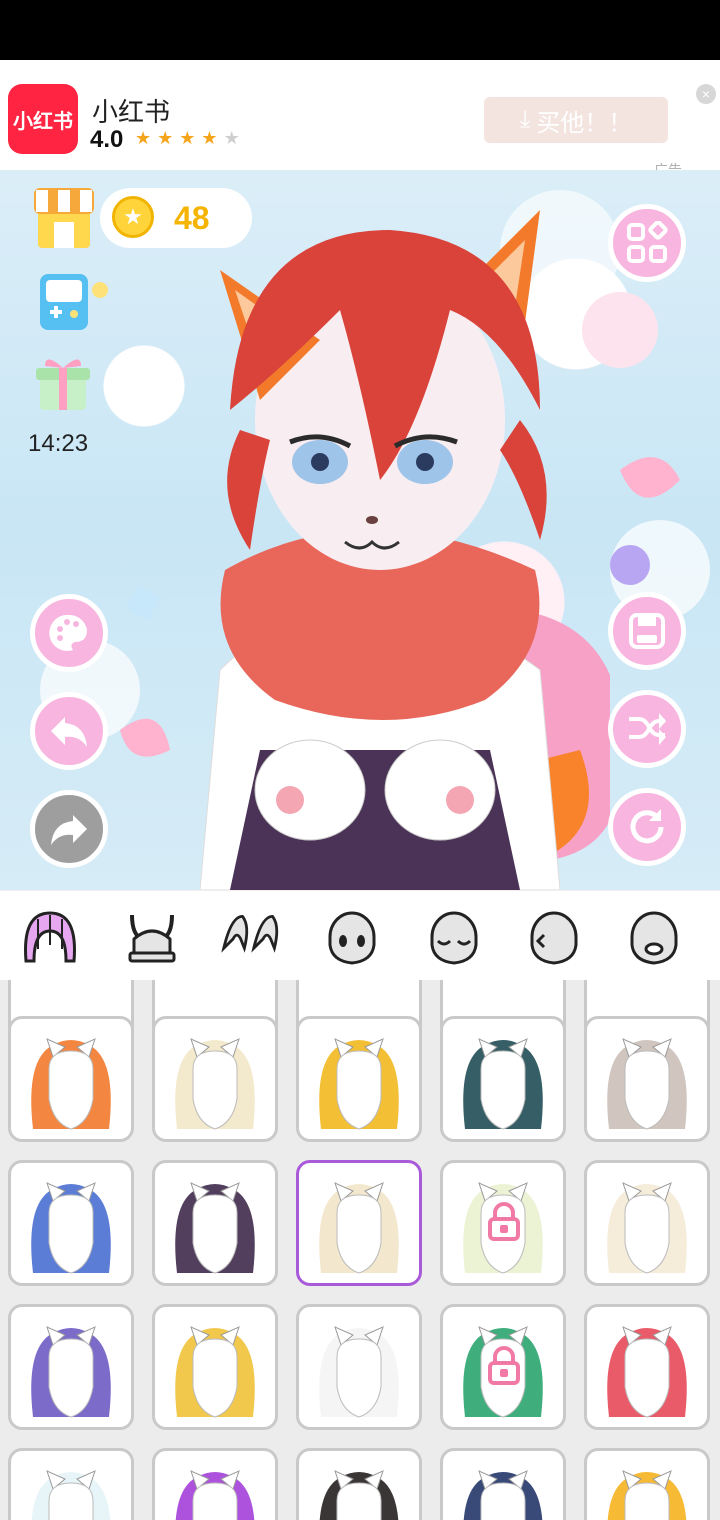 Image resolution: width=720 pixels, height=1520 pixels. I want to click on hair-item-hair-blue-bandana, so click(71, 1223).